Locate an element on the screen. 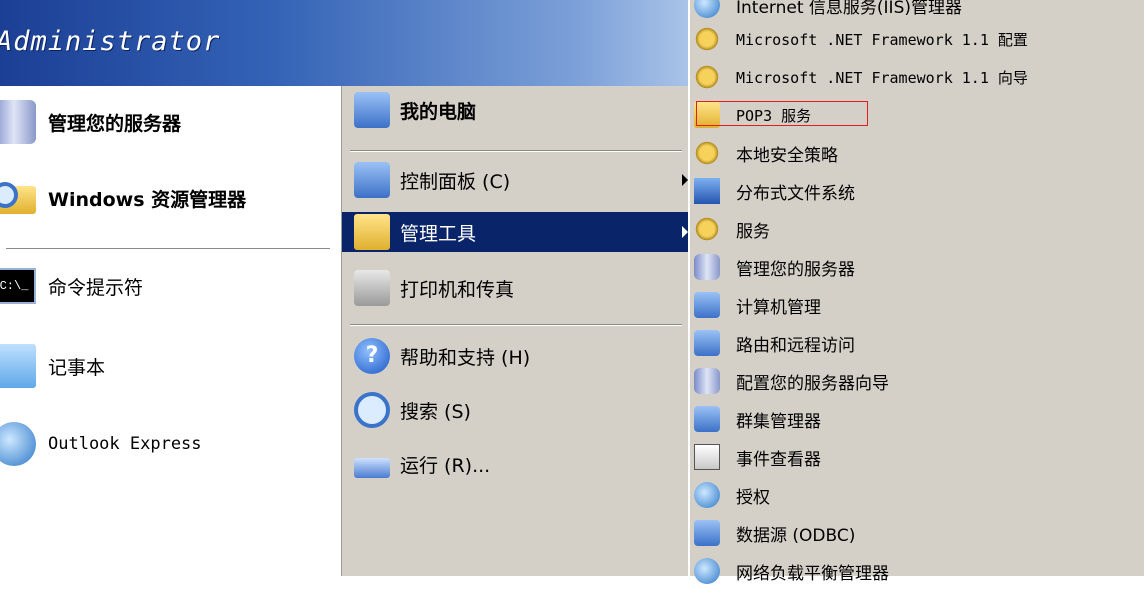 This screenshot has height=590, width=1144. security-policy-icon is located at coordinates (707, 153).